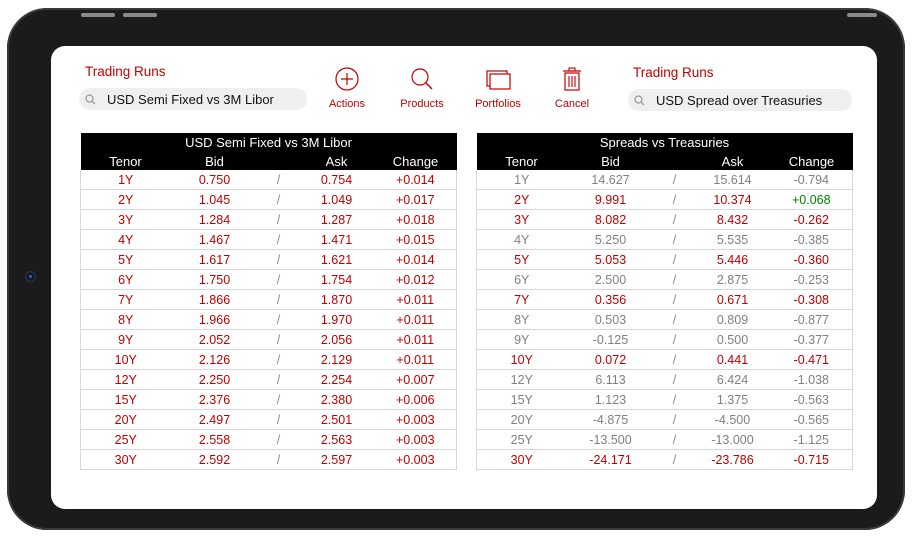  What do you see at coordinates (812, 339) in the screenshot?
I see `change-cell: -0.377` at bounding box center [812, 339].